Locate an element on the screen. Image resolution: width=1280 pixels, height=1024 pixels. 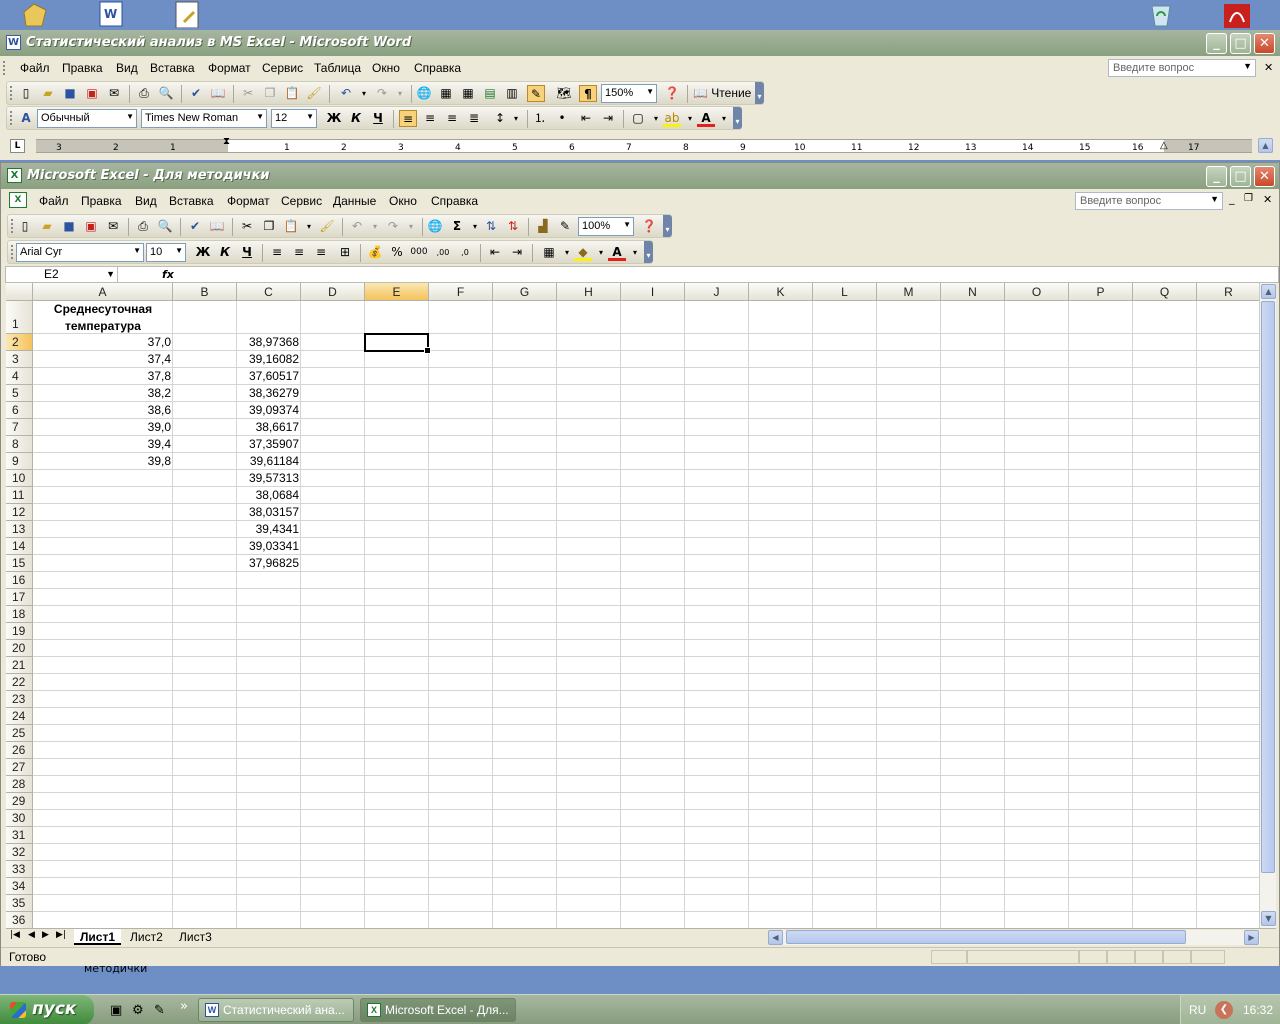
word-style-select: Обычный ▼ is located at coordinates (87, 118).